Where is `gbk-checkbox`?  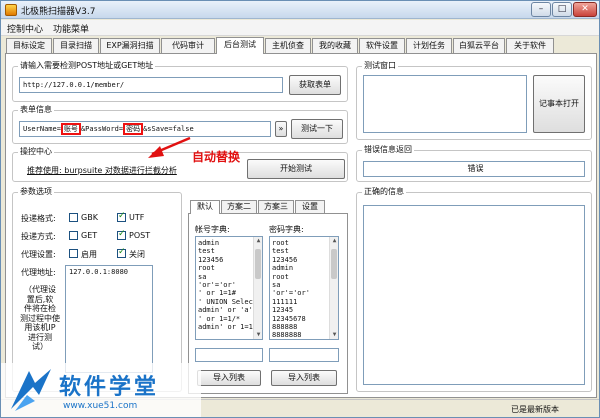
gbk-checkbox is located at coordinates (73, 217).